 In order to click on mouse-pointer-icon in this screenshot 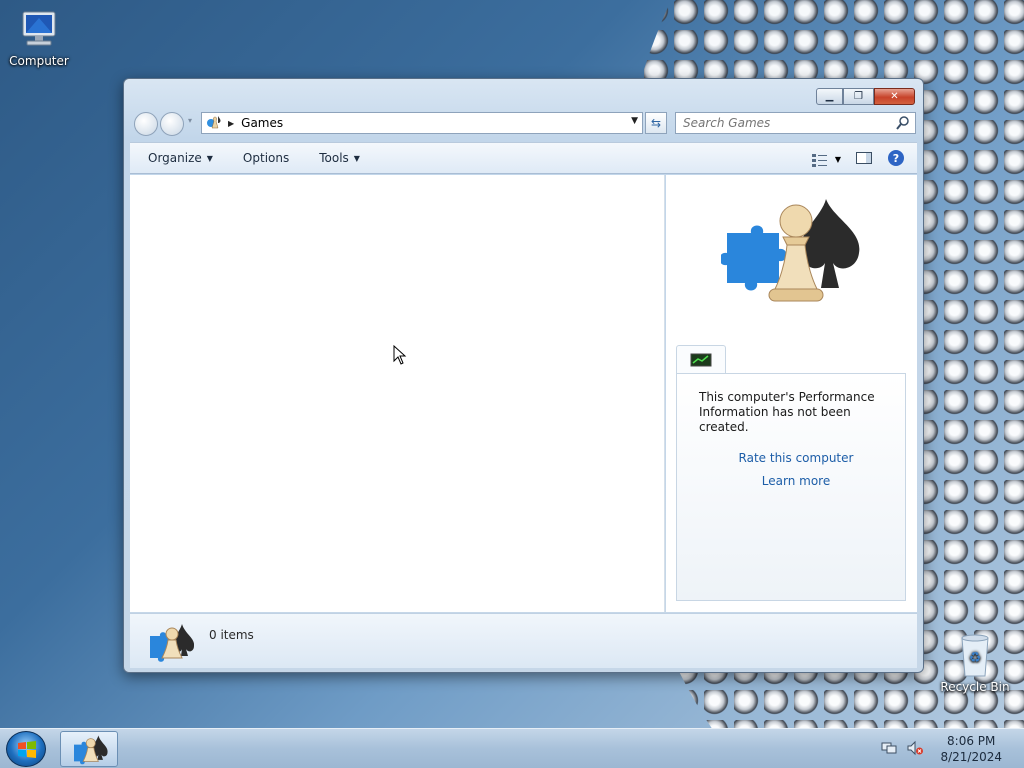, I will do `click(400, 356)`.